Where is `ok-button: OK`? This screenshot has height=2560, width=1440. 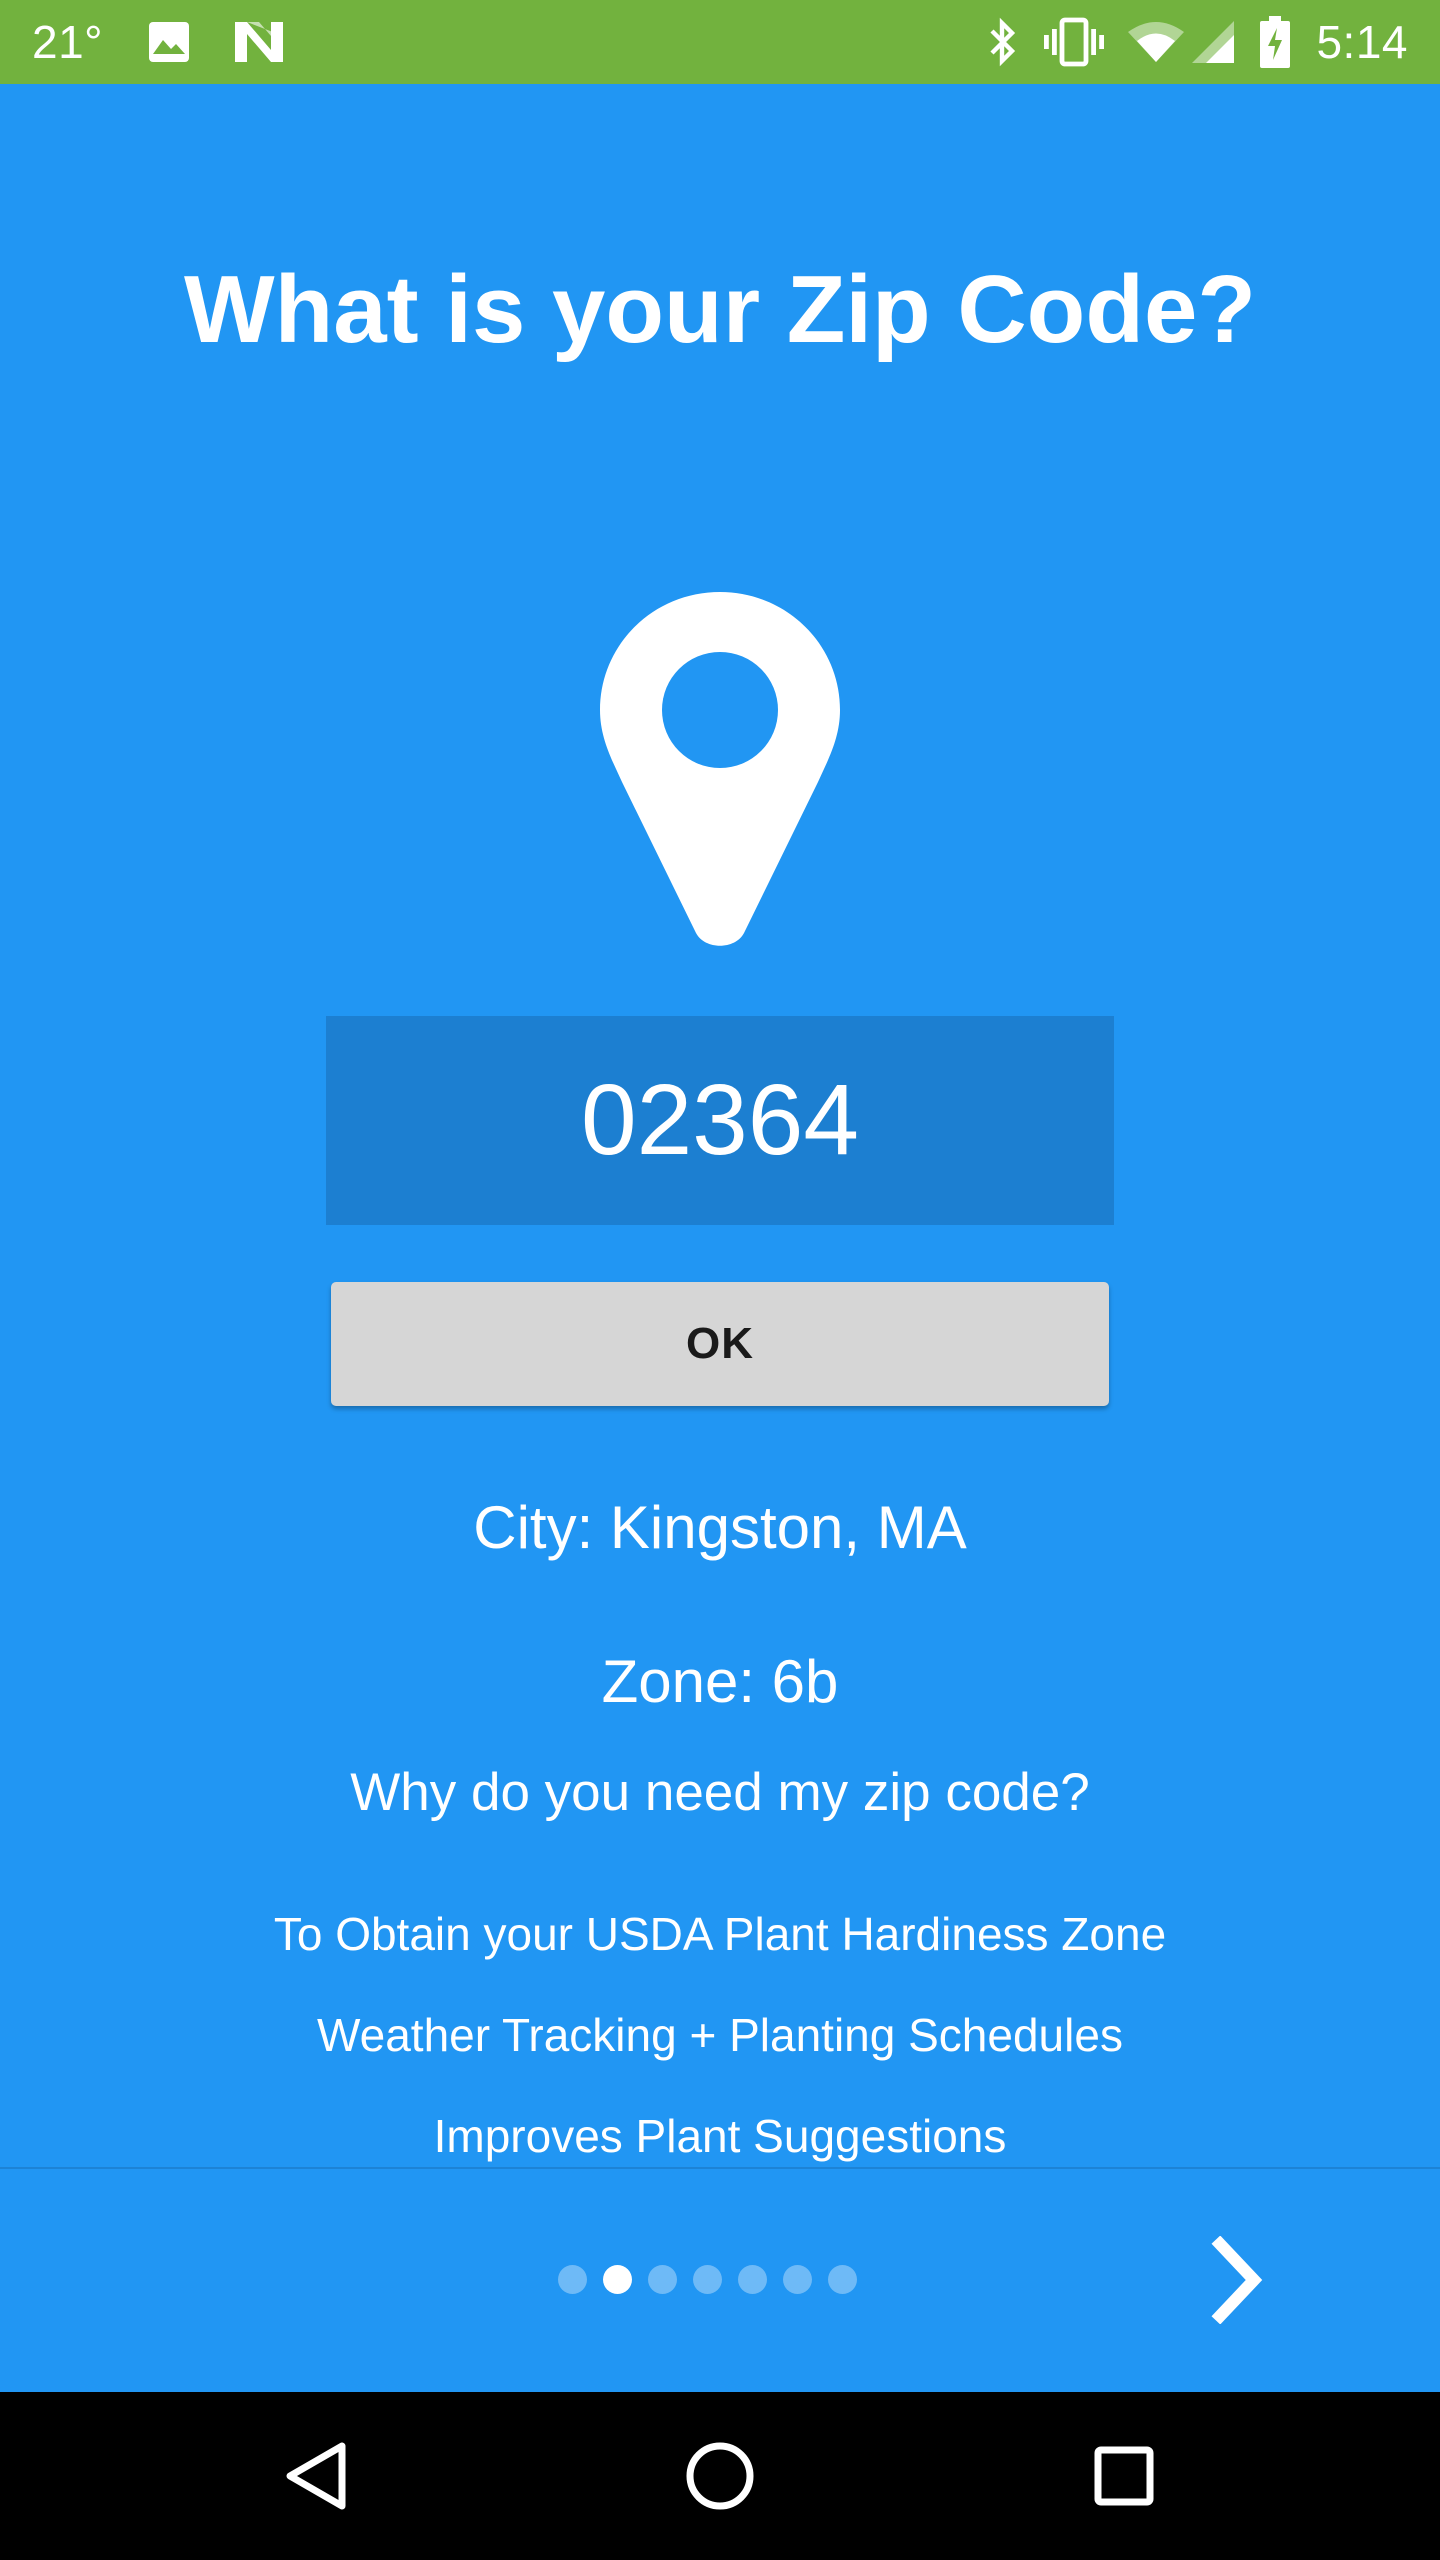 ok-button: OK is located at coordinates (720, 1344).